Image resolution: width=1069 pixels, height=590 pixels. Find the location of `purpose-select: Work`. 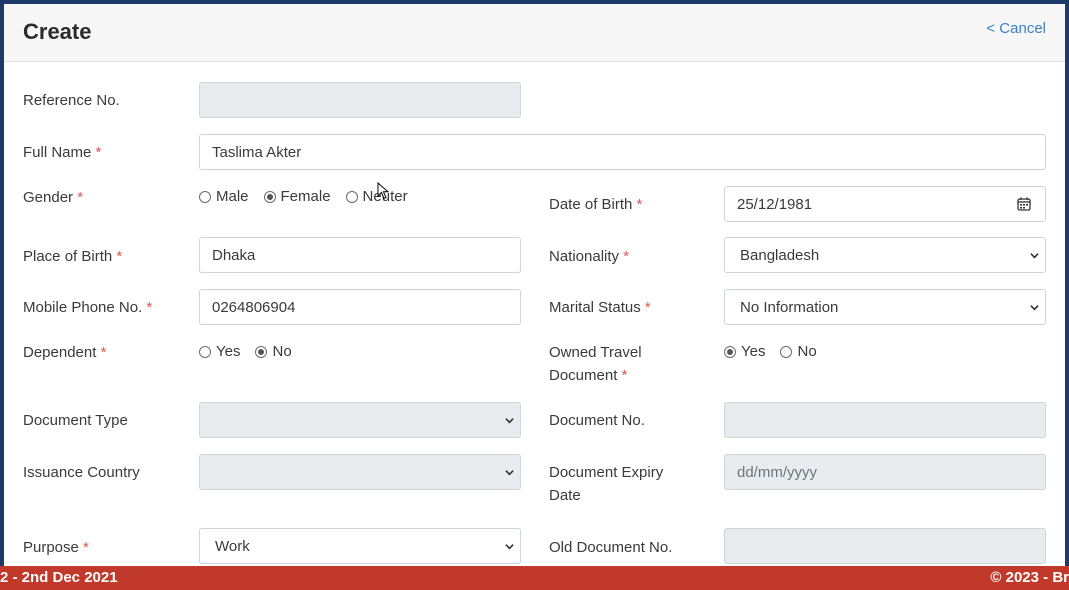

purpose-select: Work is located at coordinates (360, 546).